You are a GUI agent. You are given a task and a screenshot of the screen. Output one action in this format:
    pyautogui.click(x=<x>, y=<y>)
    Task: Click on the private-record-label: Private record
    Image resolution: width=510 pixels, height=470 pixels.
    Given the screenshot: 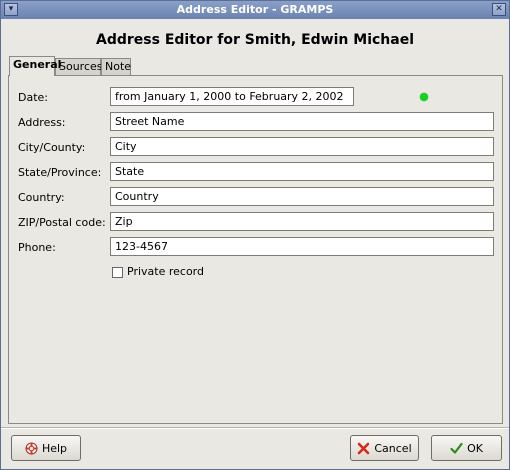 What is the action you would take?
    pyautogui.click(x=165, y=271)
    